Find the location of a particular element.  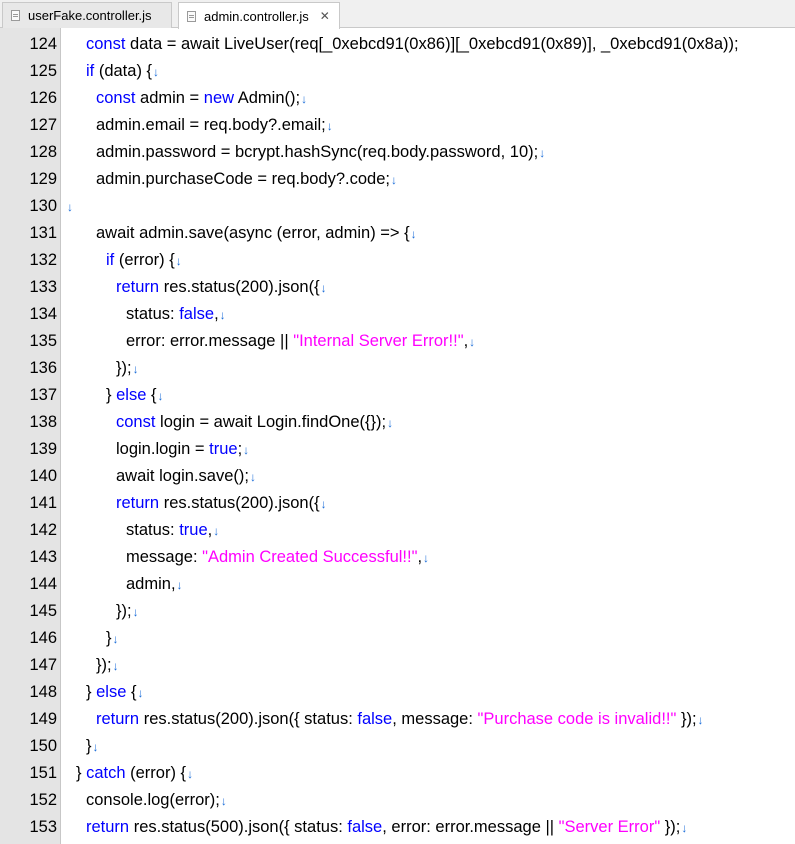

code-token: , message: is located at coordinates (435, 719).